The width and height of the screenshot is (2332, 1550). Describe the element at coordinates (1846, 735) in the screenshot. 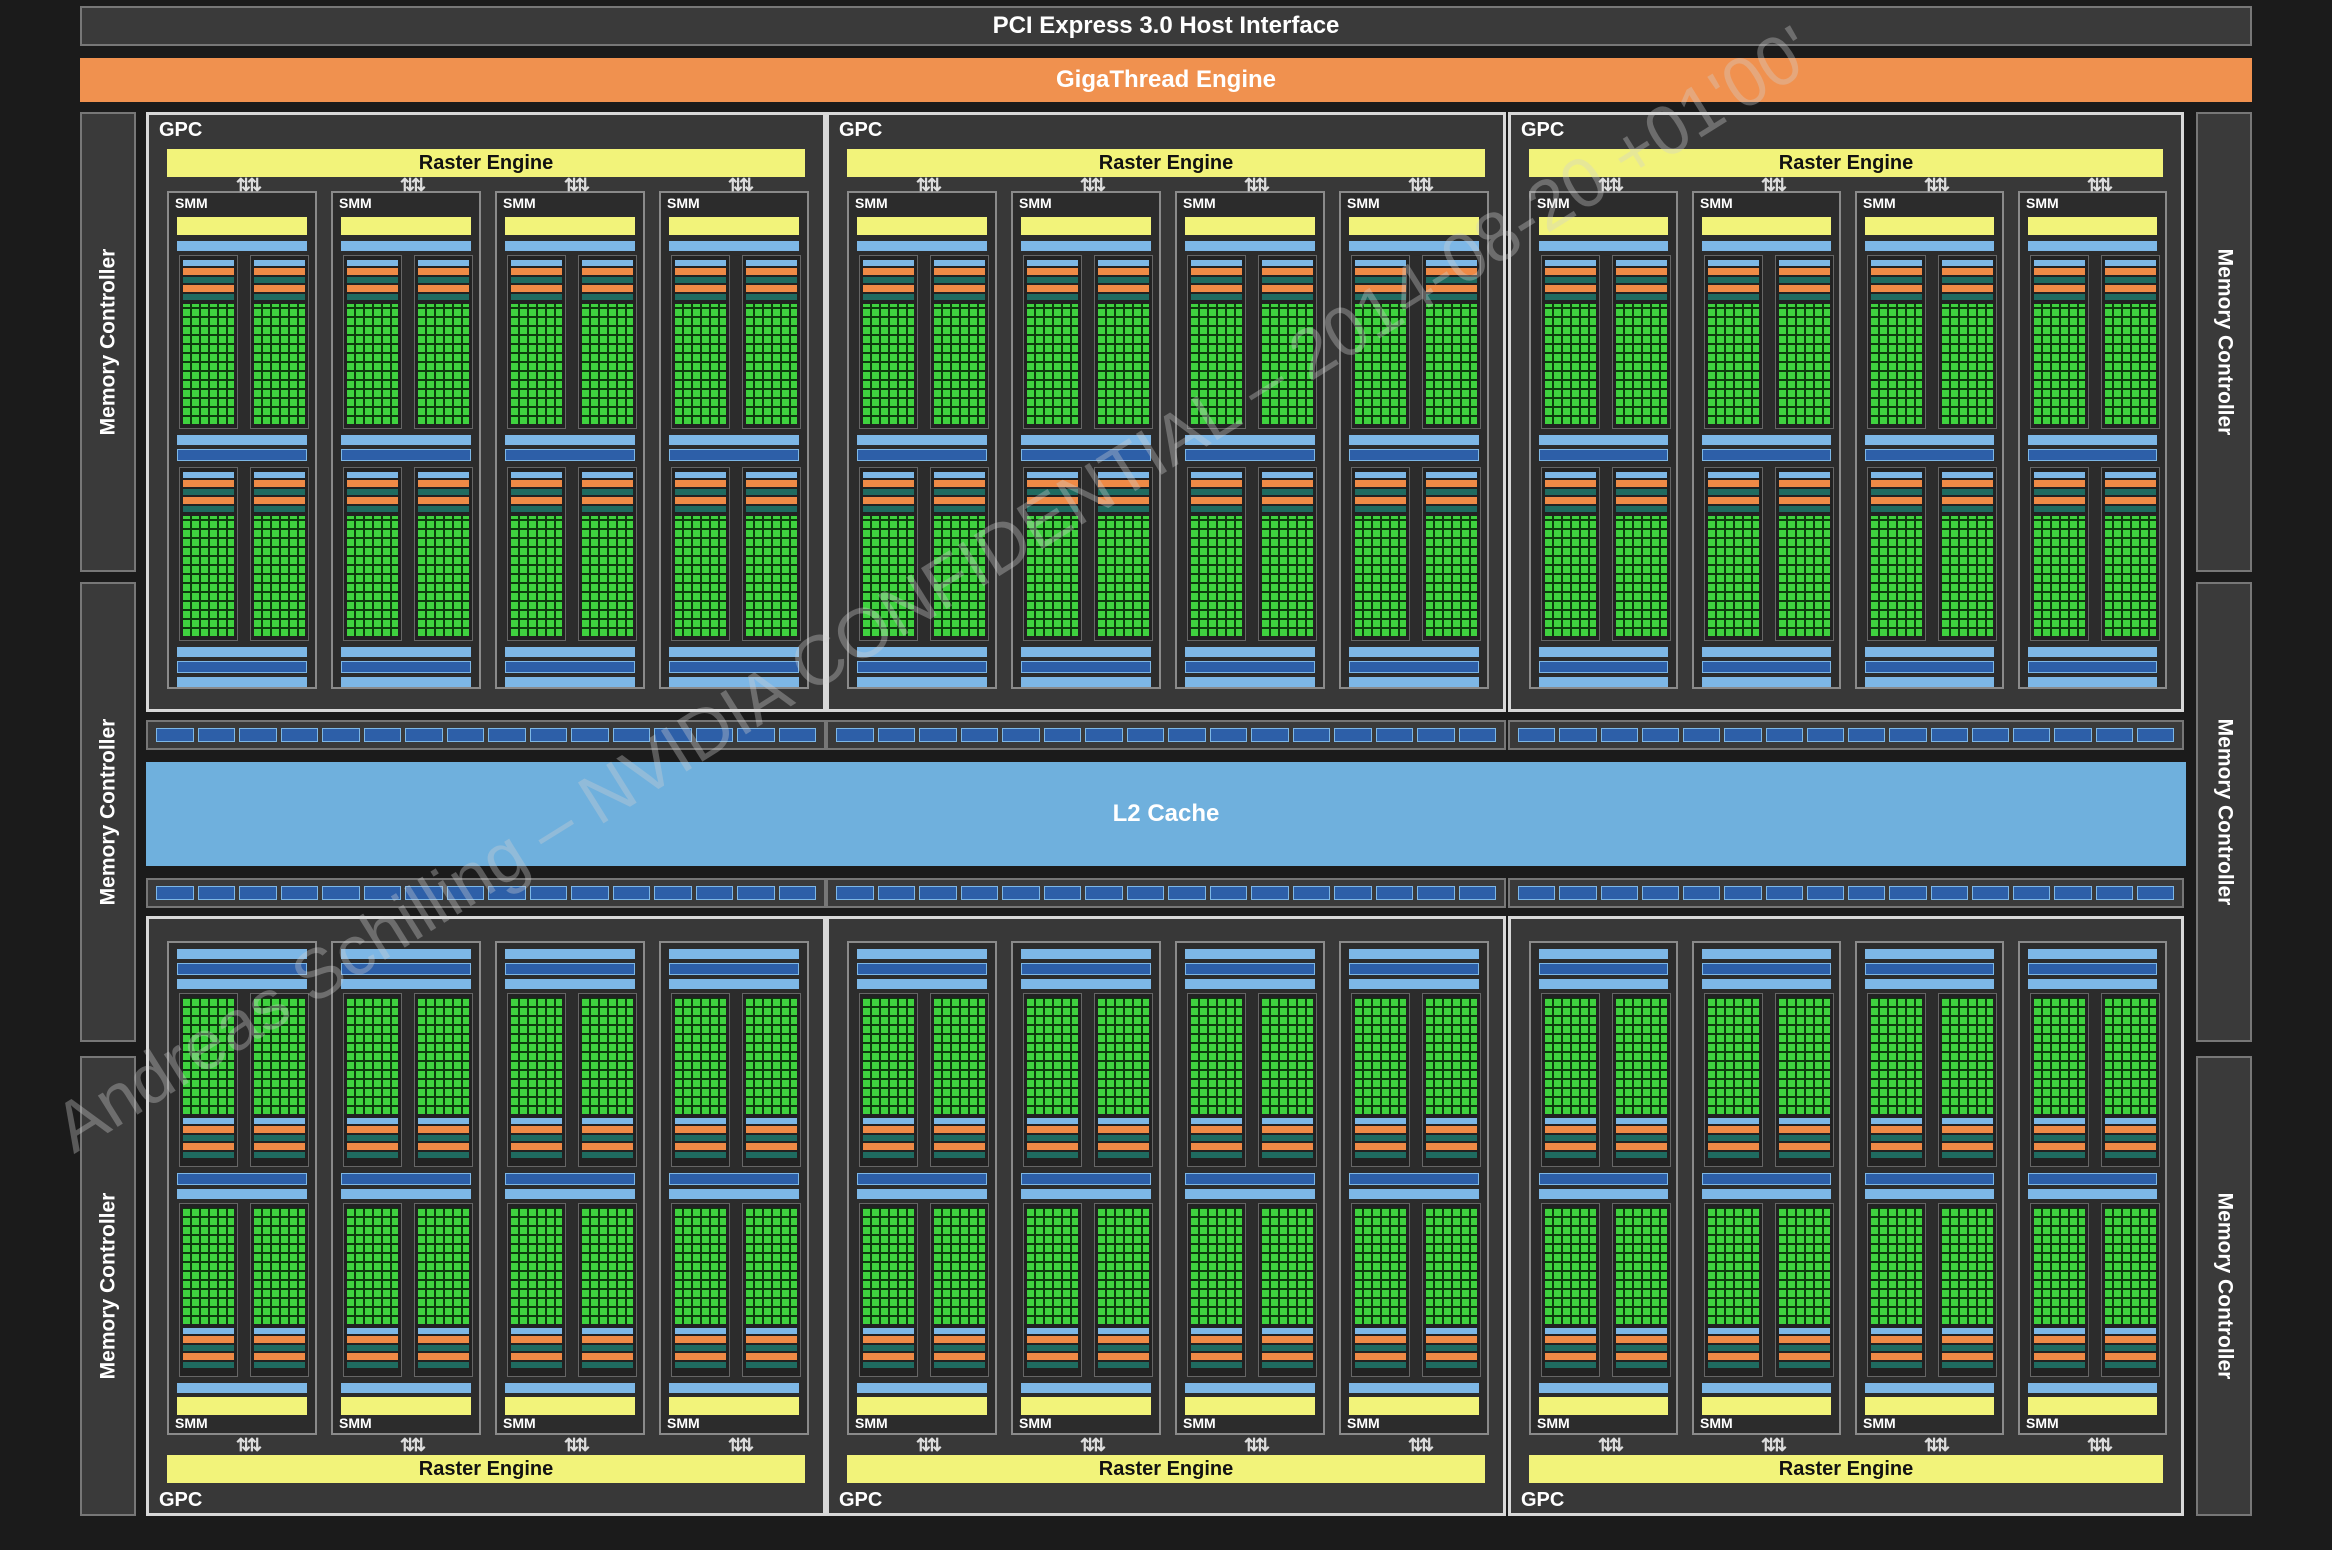

I see `crossbar-segment` at that location.